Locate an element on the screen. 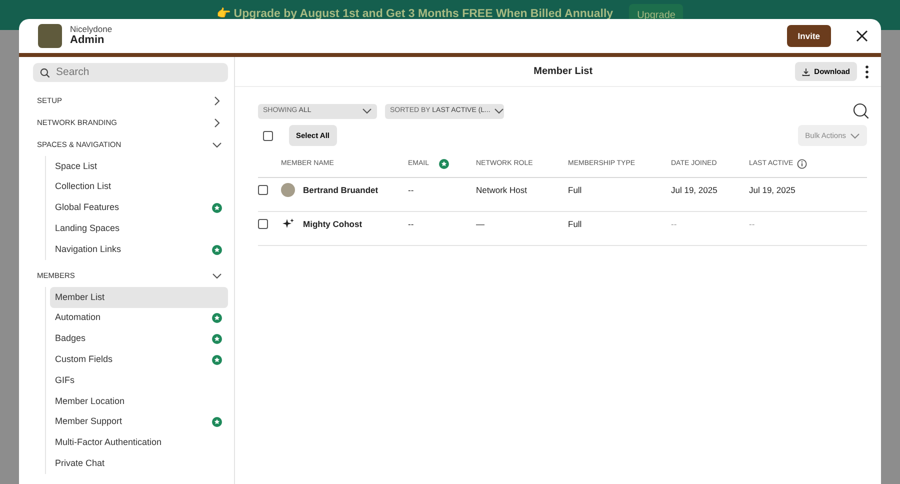  sidebar-item: Landing Spaces is located at coordinates (139, 229).